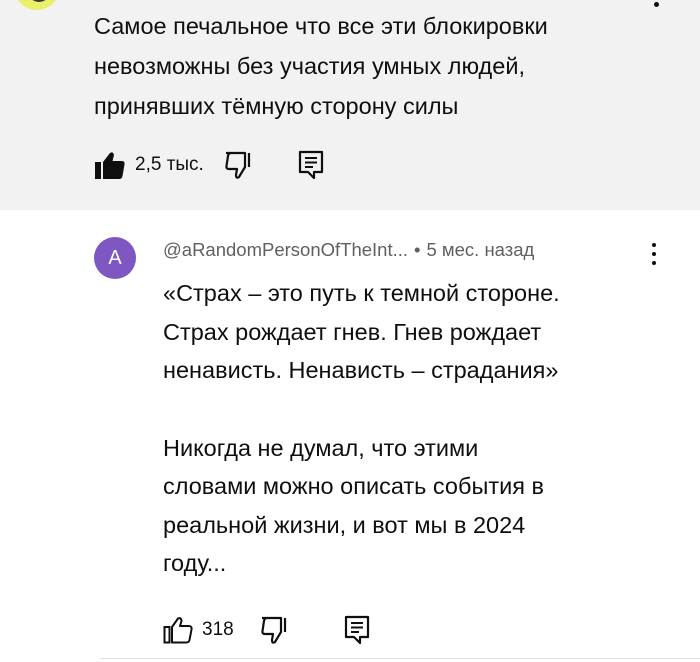  I want to click on smiley-face-icon, so click(39, 1).